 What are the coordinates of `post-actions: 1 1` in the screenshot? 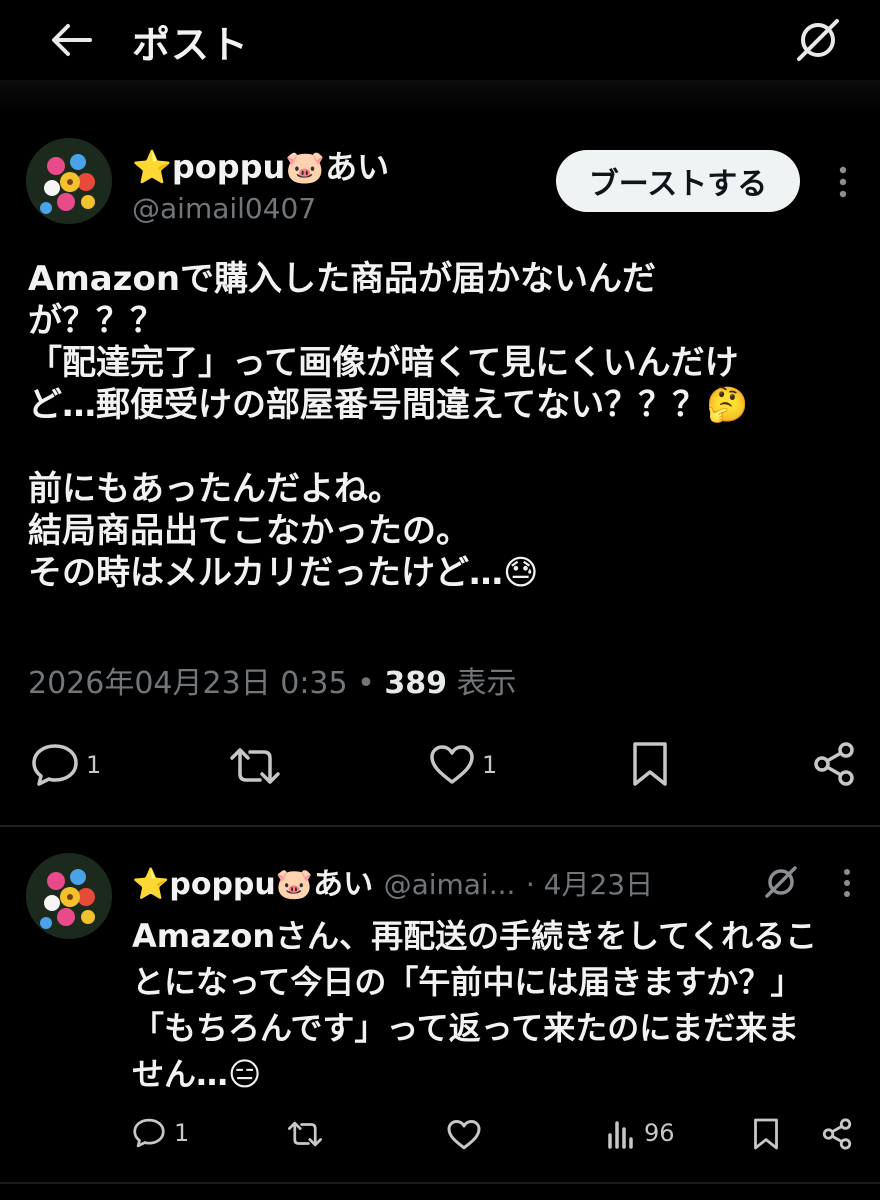 It's located at (440, 766).